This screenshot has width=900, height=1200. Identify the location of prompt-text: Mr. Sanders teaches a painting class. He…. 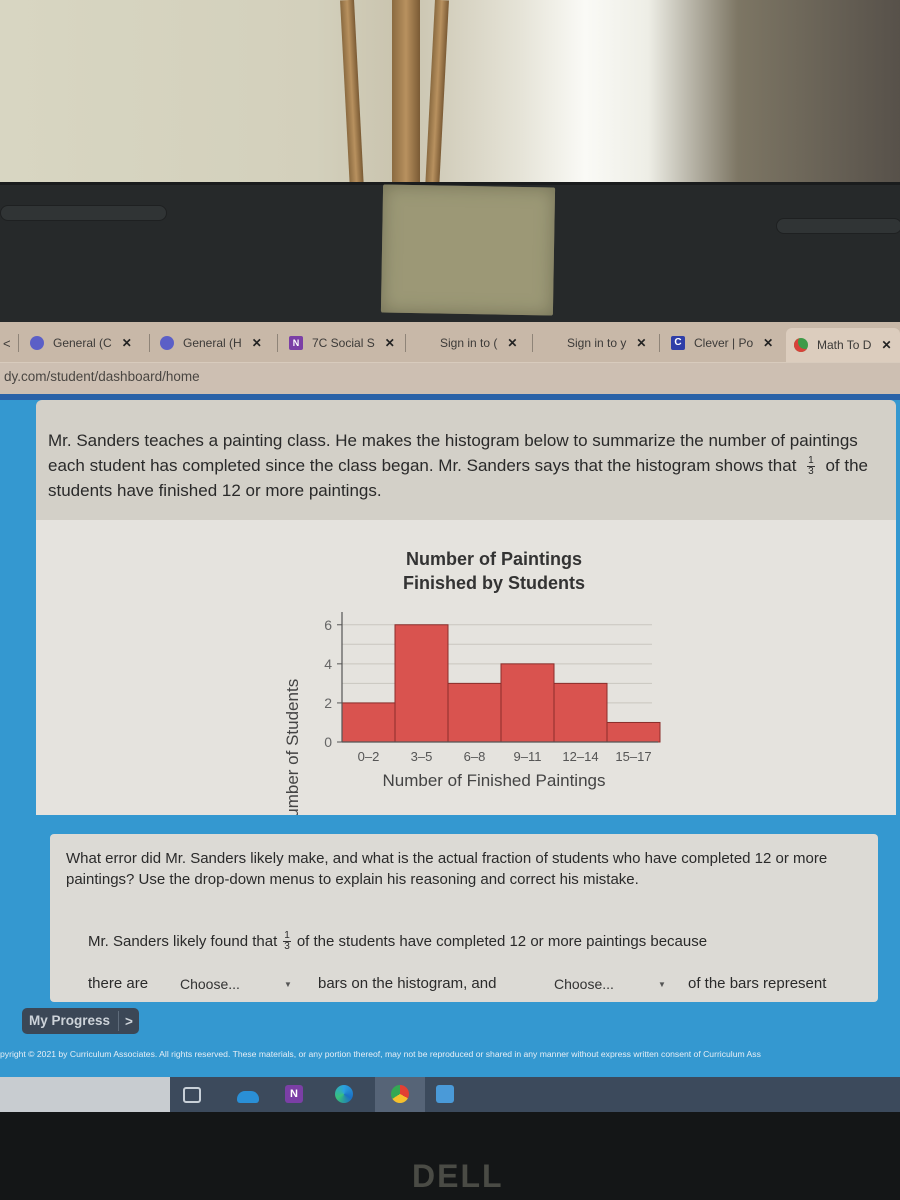
(453, 453).